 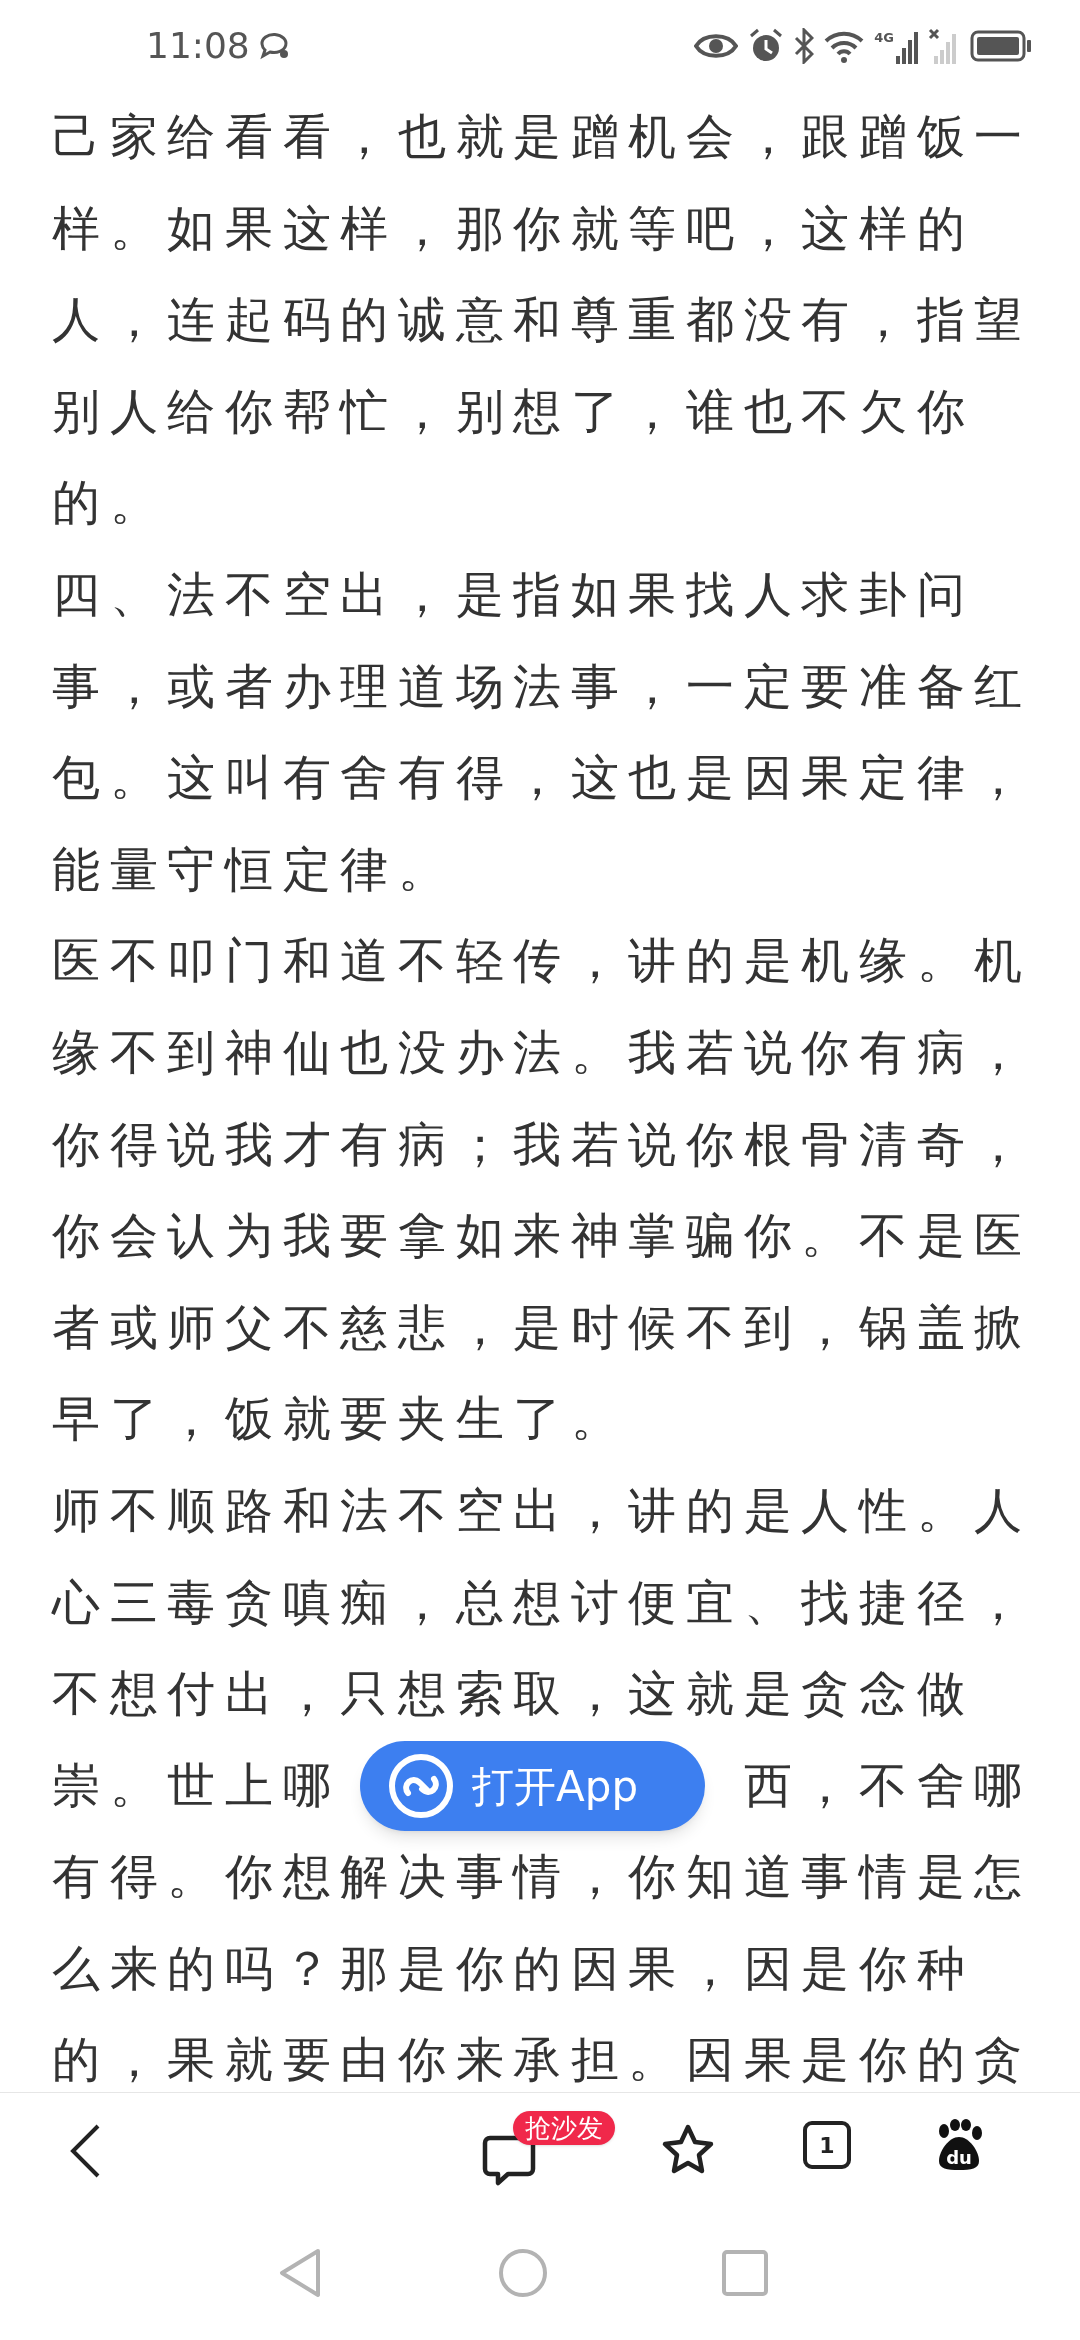 I want to click on bluetooth-icon, so click(x=804, y=45).